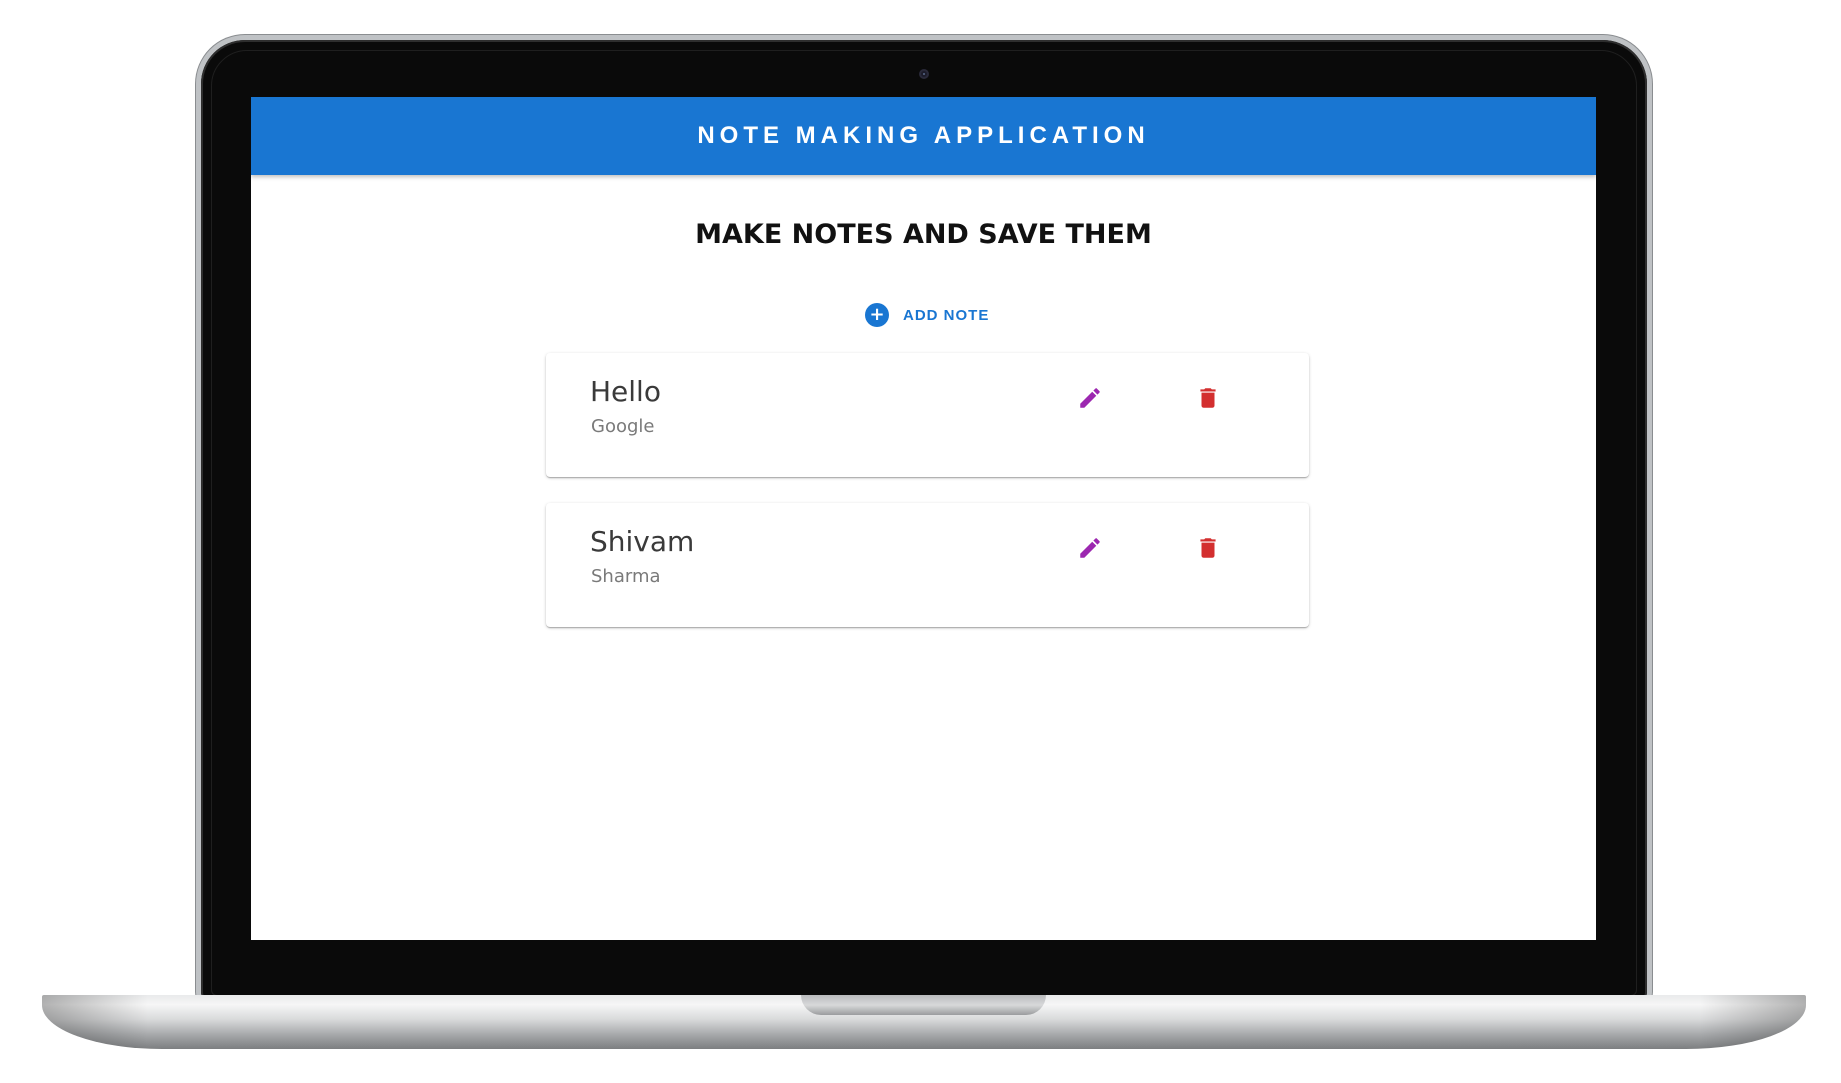 This screenshot has height=1083, width=1841. What do you see at coordinates (927, 565) in the screenshot?
I see `note-card: Shivam Sharma` at bounding box center [927, 565].